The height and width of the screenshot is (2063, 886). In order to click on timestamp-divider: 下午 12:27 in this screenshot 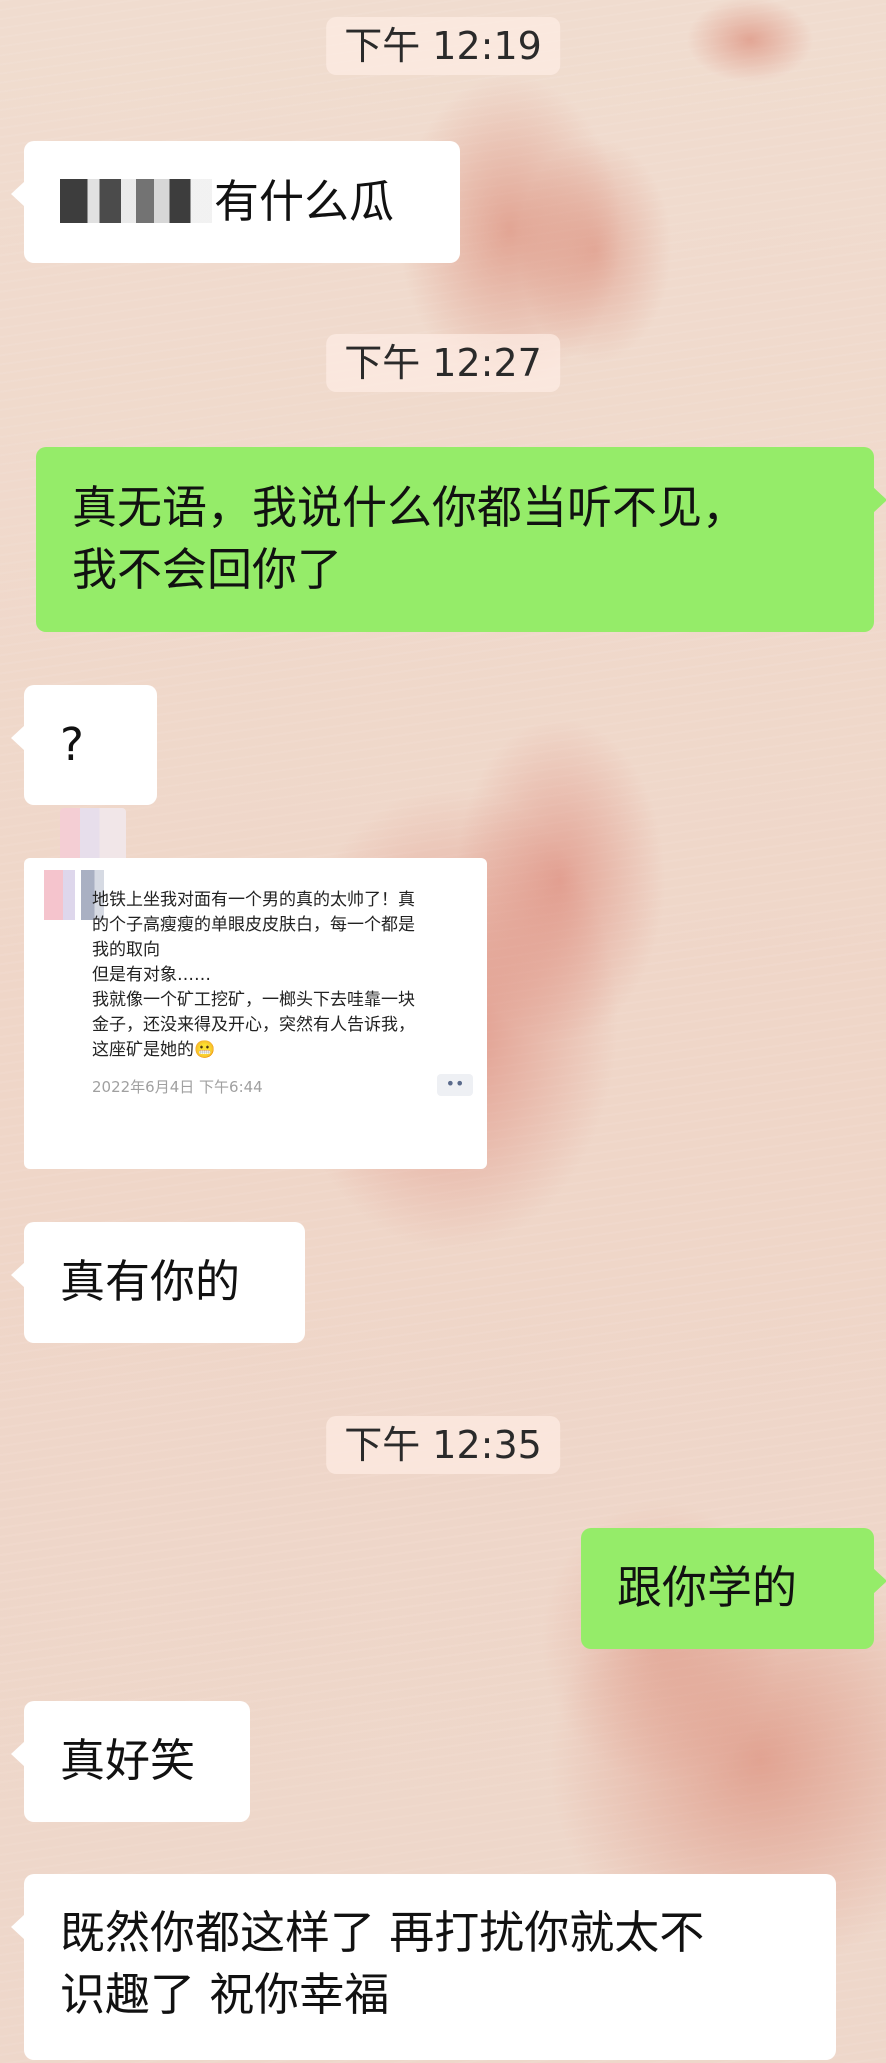, I will do `click(443, 363)`.